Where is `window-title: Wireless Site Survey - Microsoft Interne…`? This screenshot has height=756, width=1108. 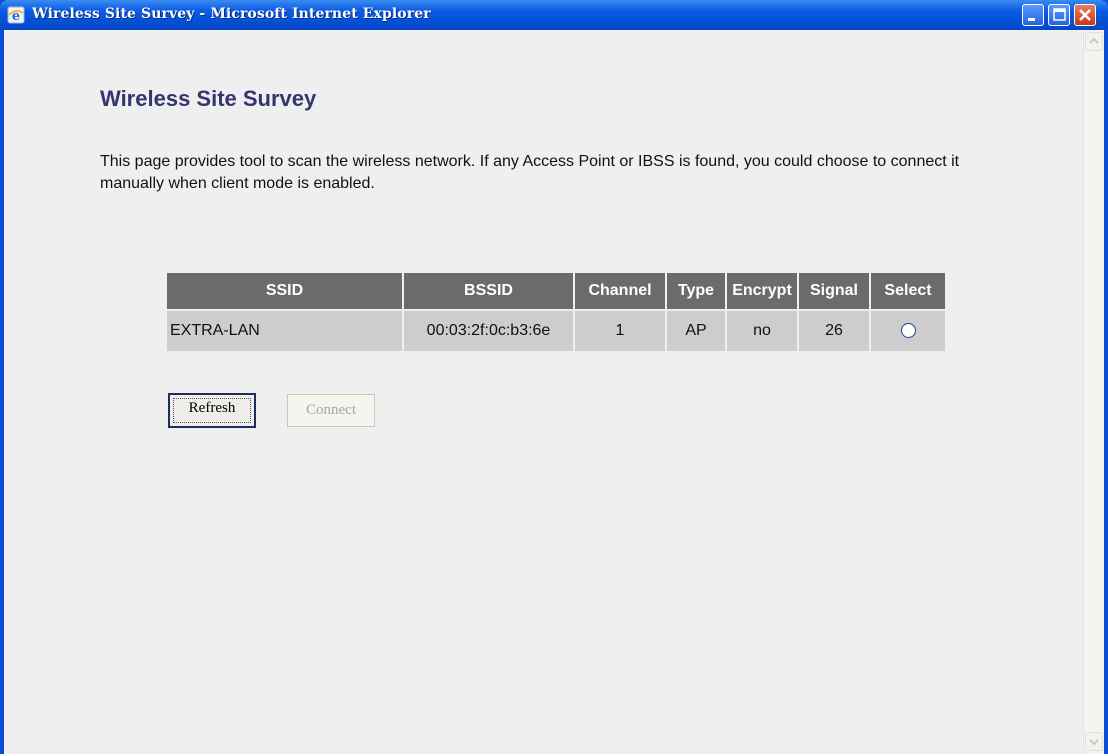
window-title: Wireless Site Survey - Microsoft Interne… is located at coordinates (231, 14).